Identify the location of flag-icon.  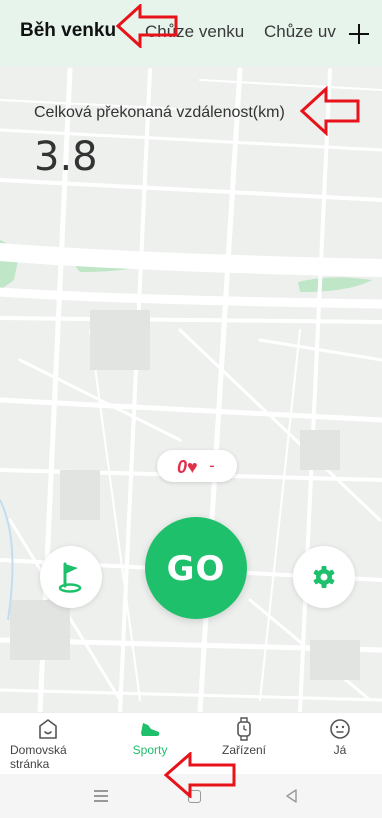
(70, 577).